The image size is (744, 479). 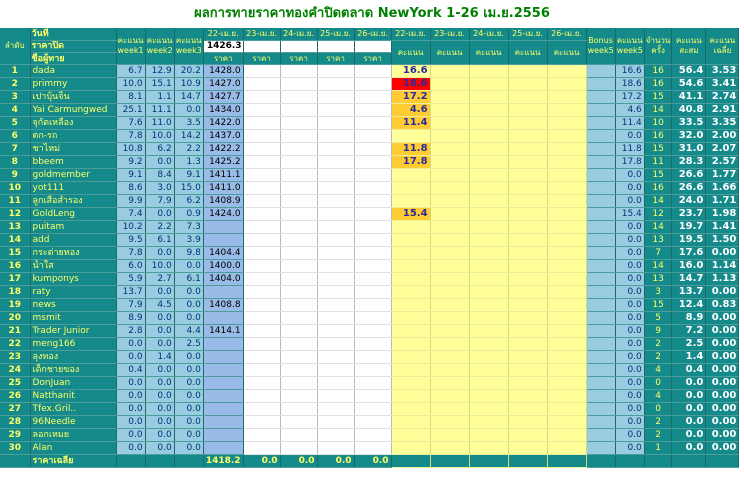 What do you see at coordinates (223, 188) in the screenshot?
I see `prediction-22: 1411.0` at bounding box center [223, 188].